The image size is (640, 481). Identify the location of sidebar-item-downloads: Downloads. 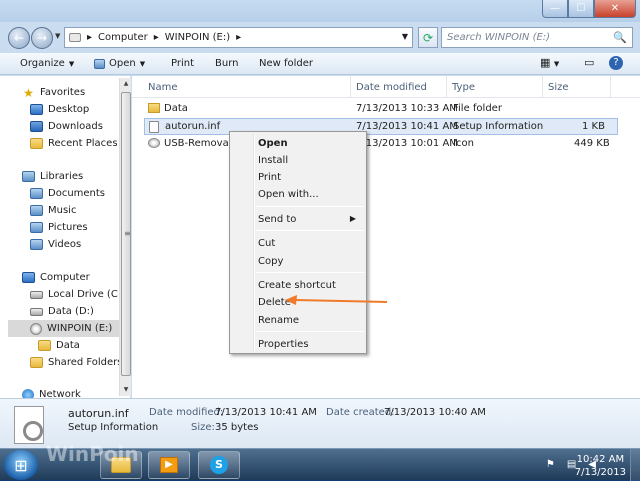
(66, 126).